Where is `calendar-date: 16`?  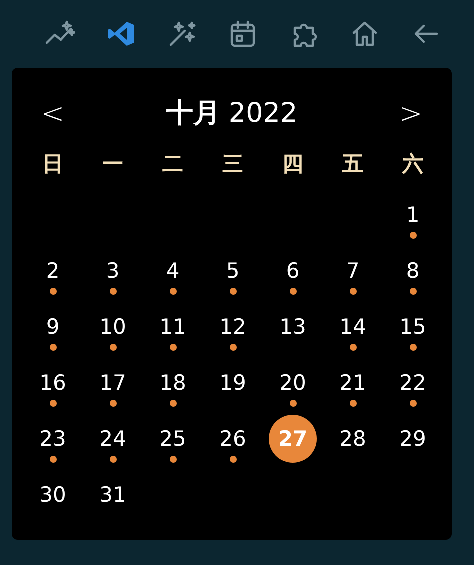
calendar-date: 16 is located at coordinates (53, 383).